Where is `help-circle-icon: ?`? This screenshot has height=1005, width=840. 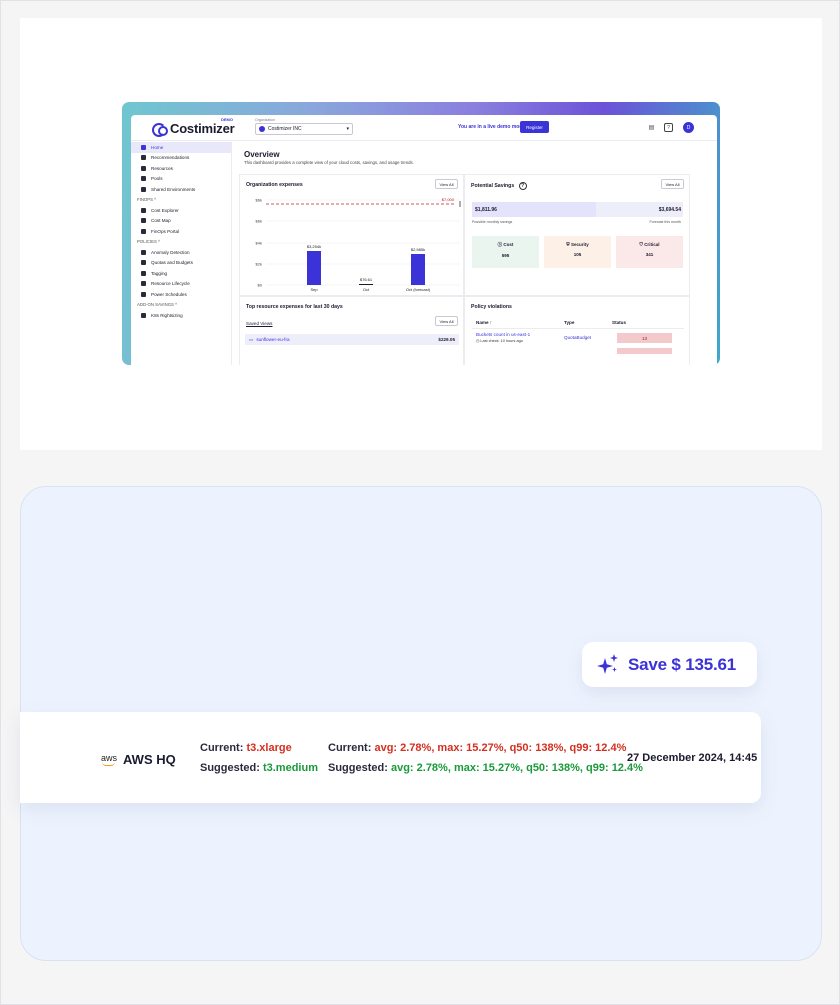
help-circle-icon: ? is located at coordinates (522, 186).